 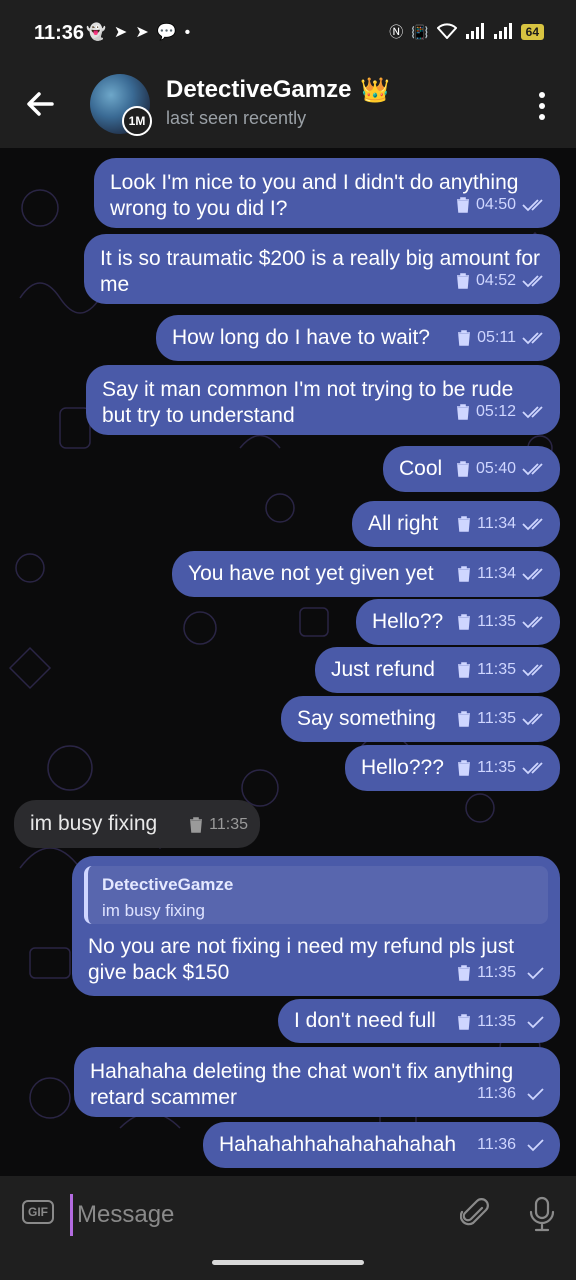 What do you see at coordinates (420, 31) in the screenshot?
I see `vibrate-icon: 📳` at bounding box center [420, 31].